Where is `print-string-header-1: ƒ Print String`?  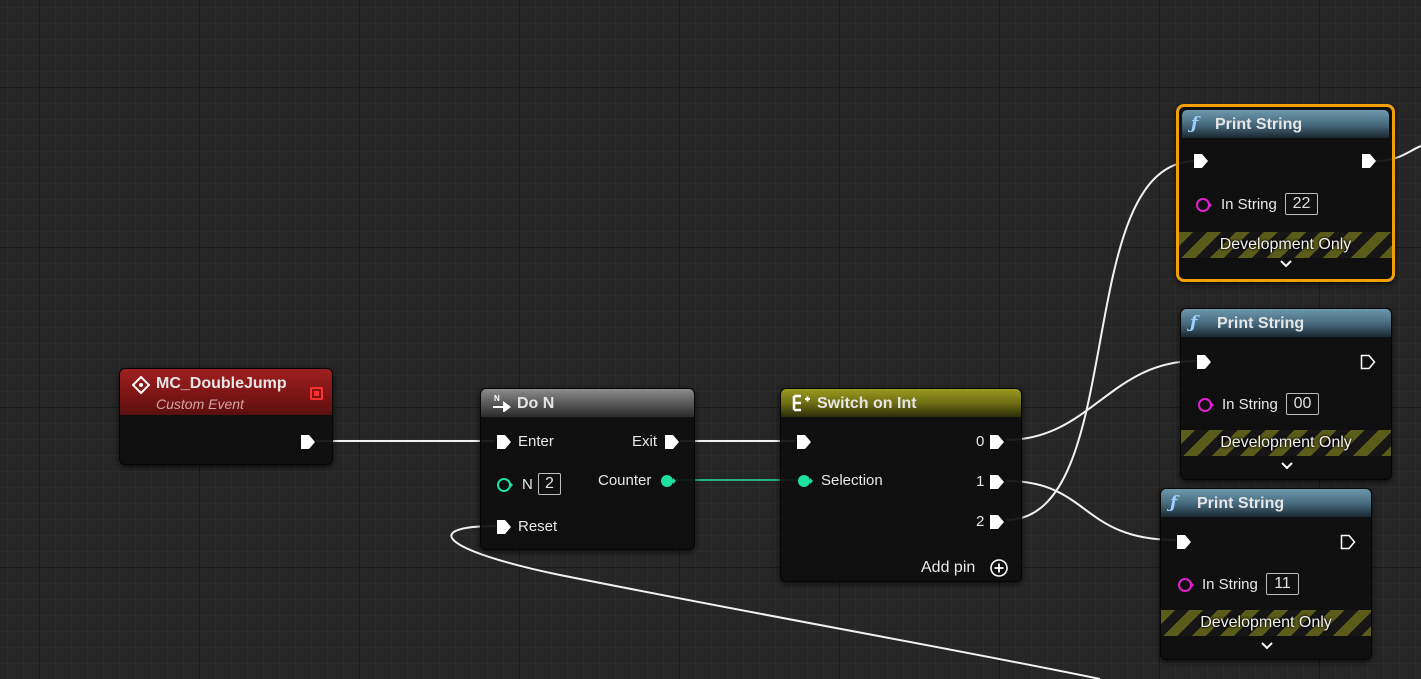
print-string-header-1: ƒ Print String is located at coordinates (1285, 124).